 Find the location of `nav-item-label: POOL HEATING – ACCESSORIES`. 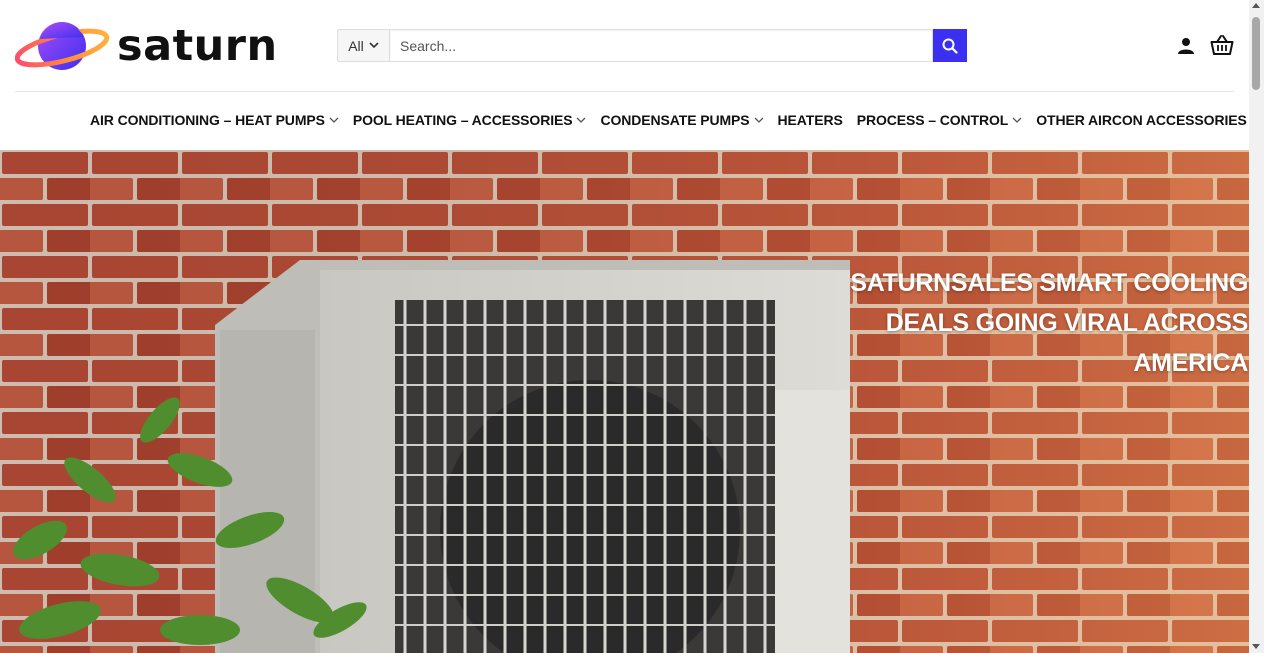

nav-item-label: POOL HEATING – ACCESSORIES is located at coordinates (462, 120).